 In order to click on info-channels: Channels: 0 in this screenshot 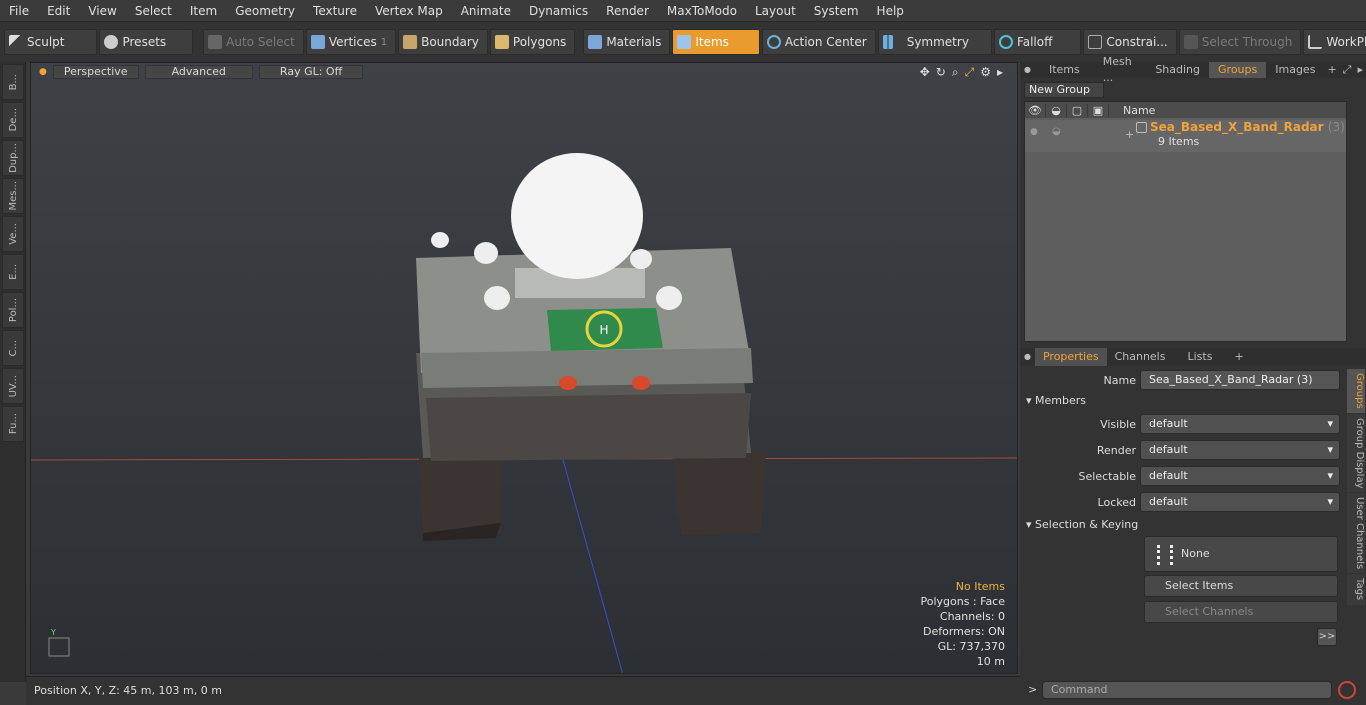, I will do `click(972, 616)`.